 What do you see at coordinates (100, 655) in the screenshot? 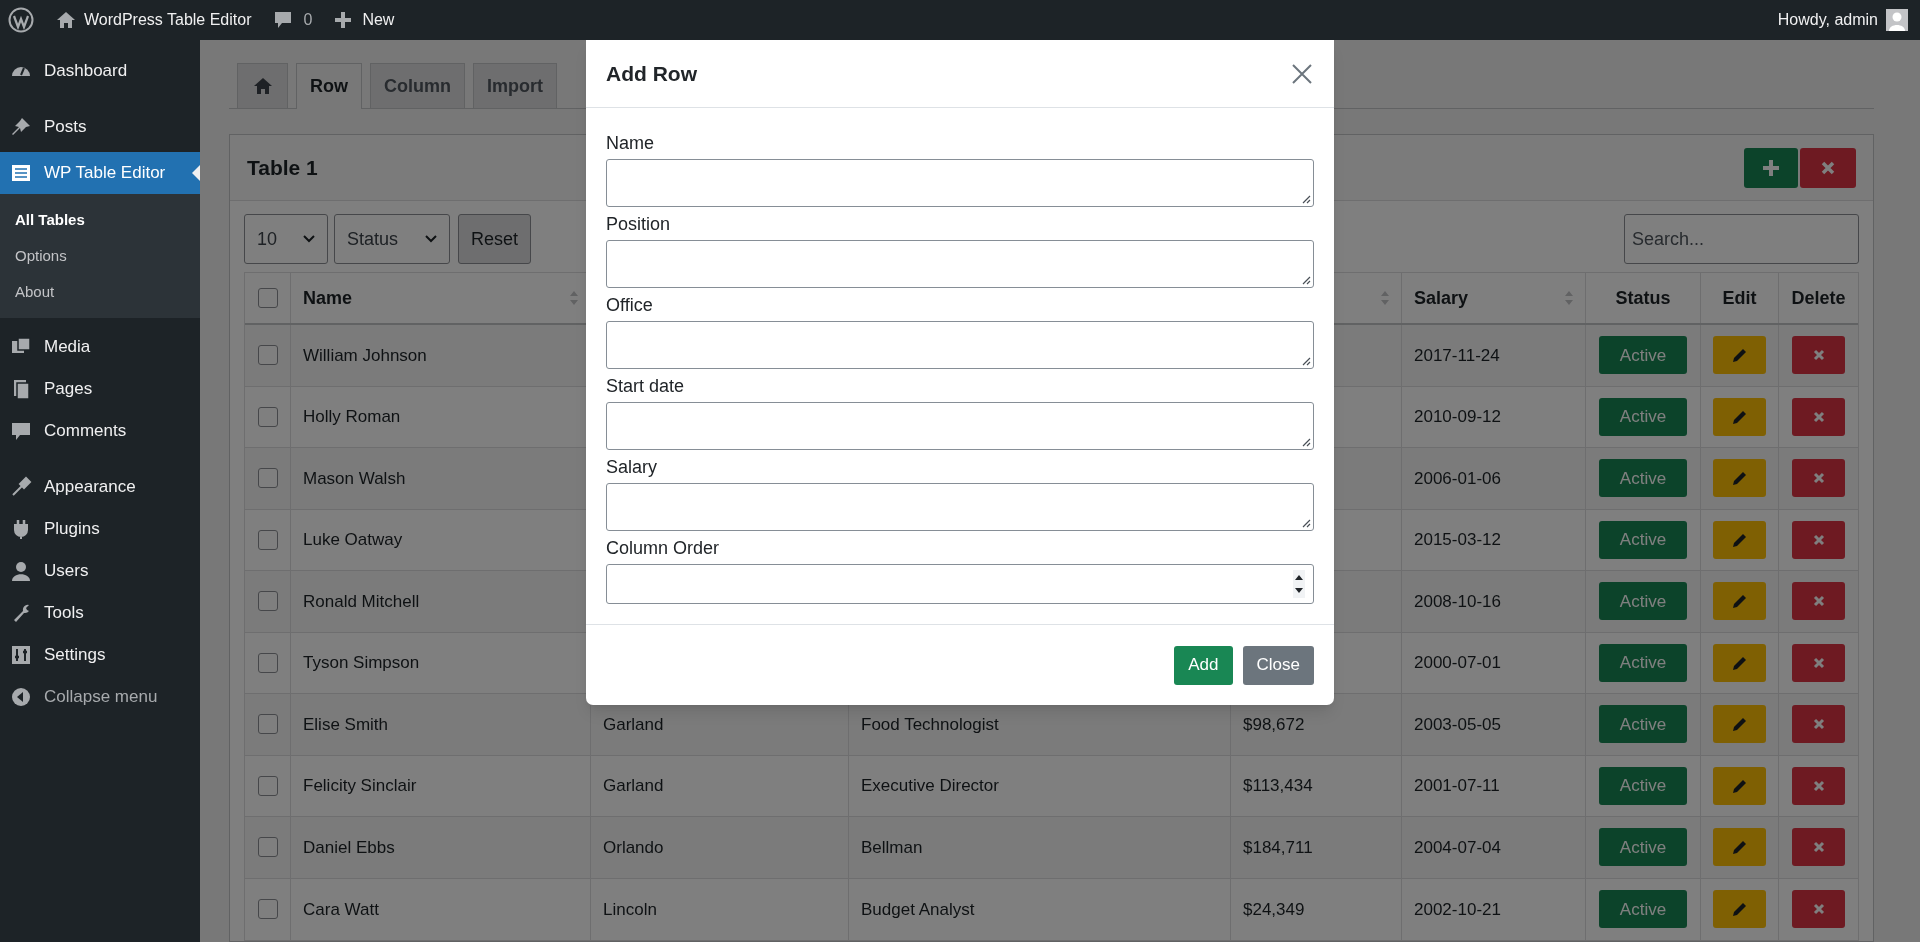
I see `sidebar-item: Settings` at bounding box center [100, 655].